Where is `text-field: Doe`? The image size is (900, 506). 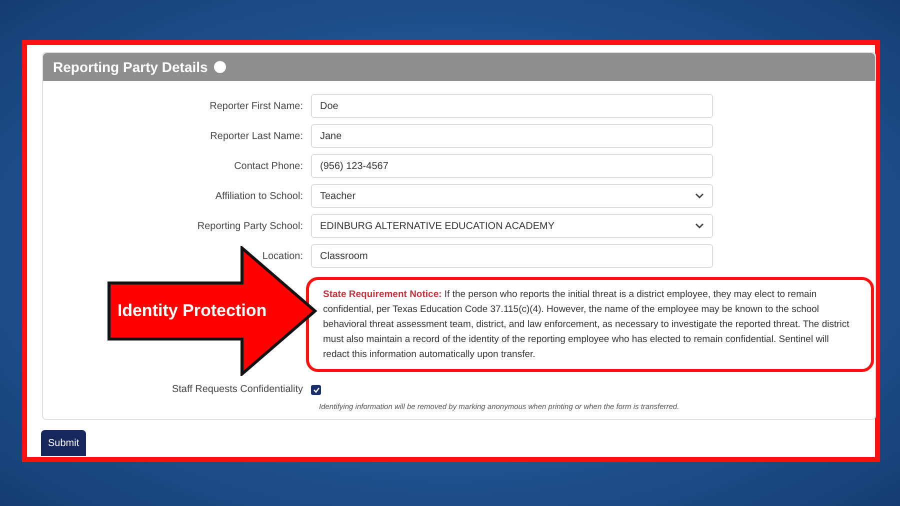
text-field: Doe is located at coordinates (512, 106).